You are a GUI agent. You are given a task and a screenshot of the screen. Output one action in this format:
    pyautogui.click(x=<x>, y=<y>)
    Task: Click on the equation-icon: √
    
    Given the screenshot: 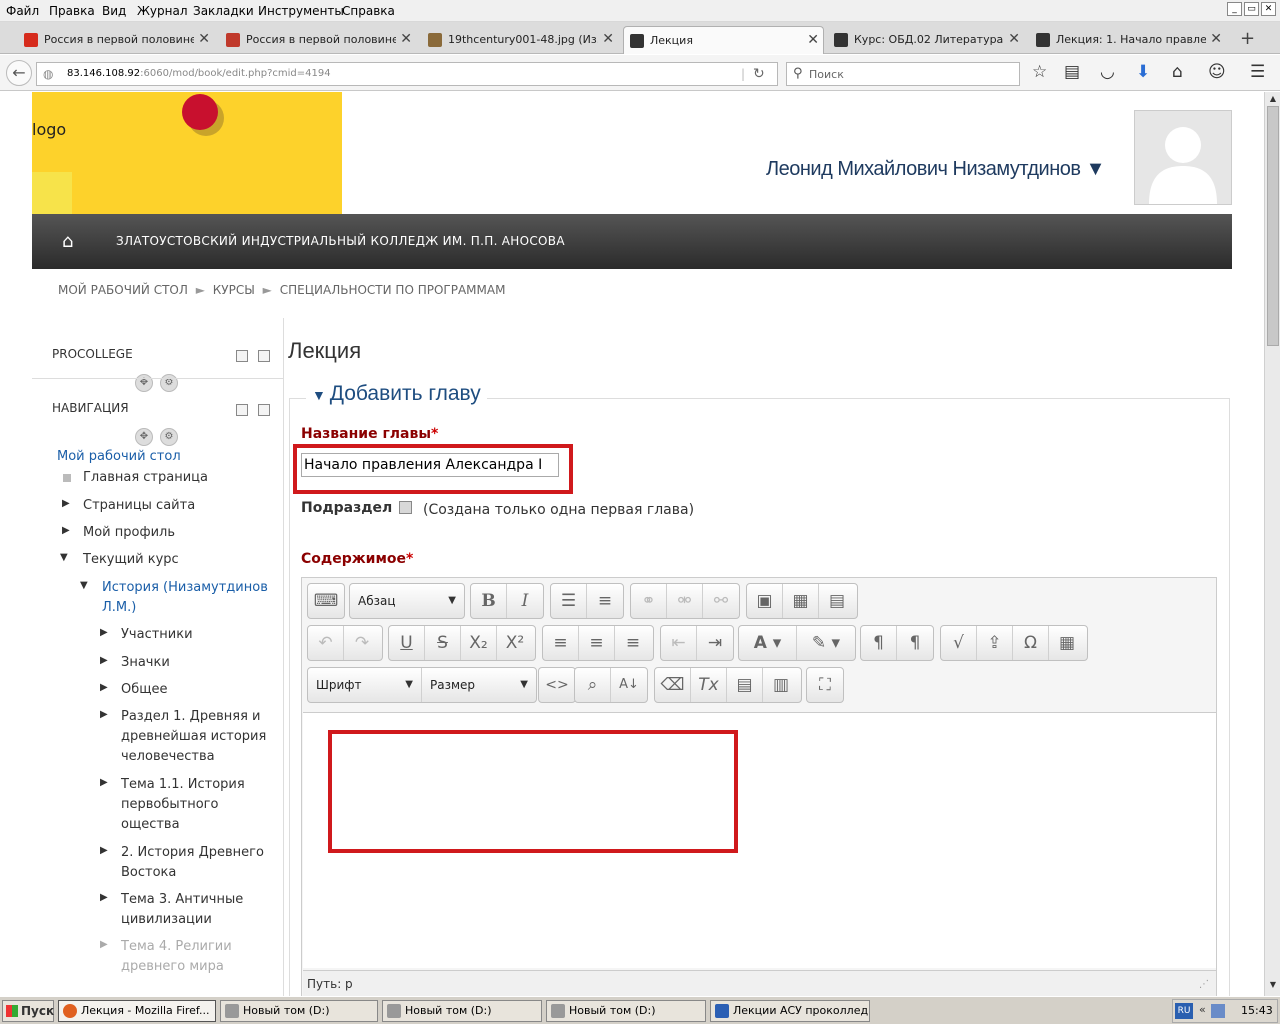 What is the action you would take?
    pyautogui.click(x=959, y=643)
    